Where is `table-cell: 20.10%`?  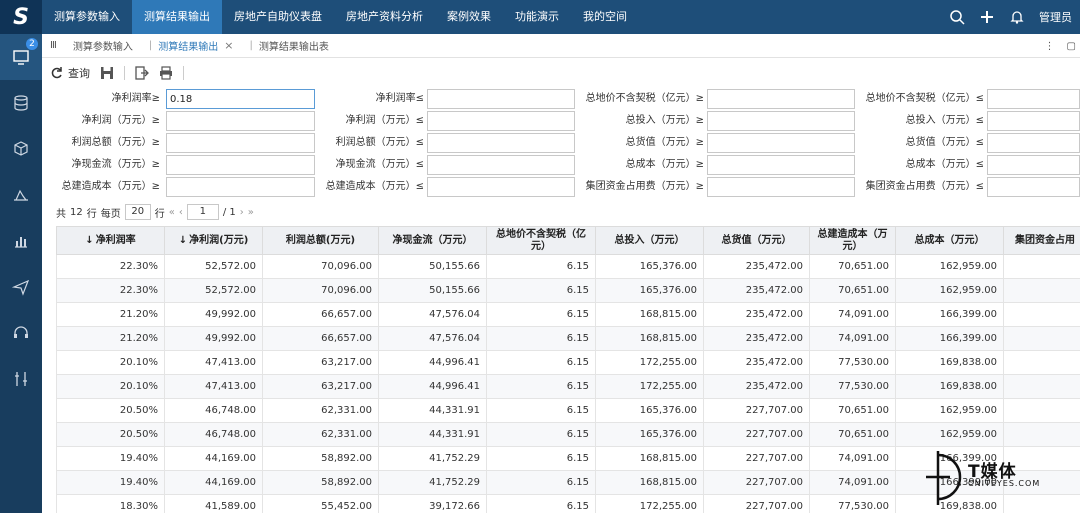 table-cell: 20.10% is located at coordinates (110, 386).